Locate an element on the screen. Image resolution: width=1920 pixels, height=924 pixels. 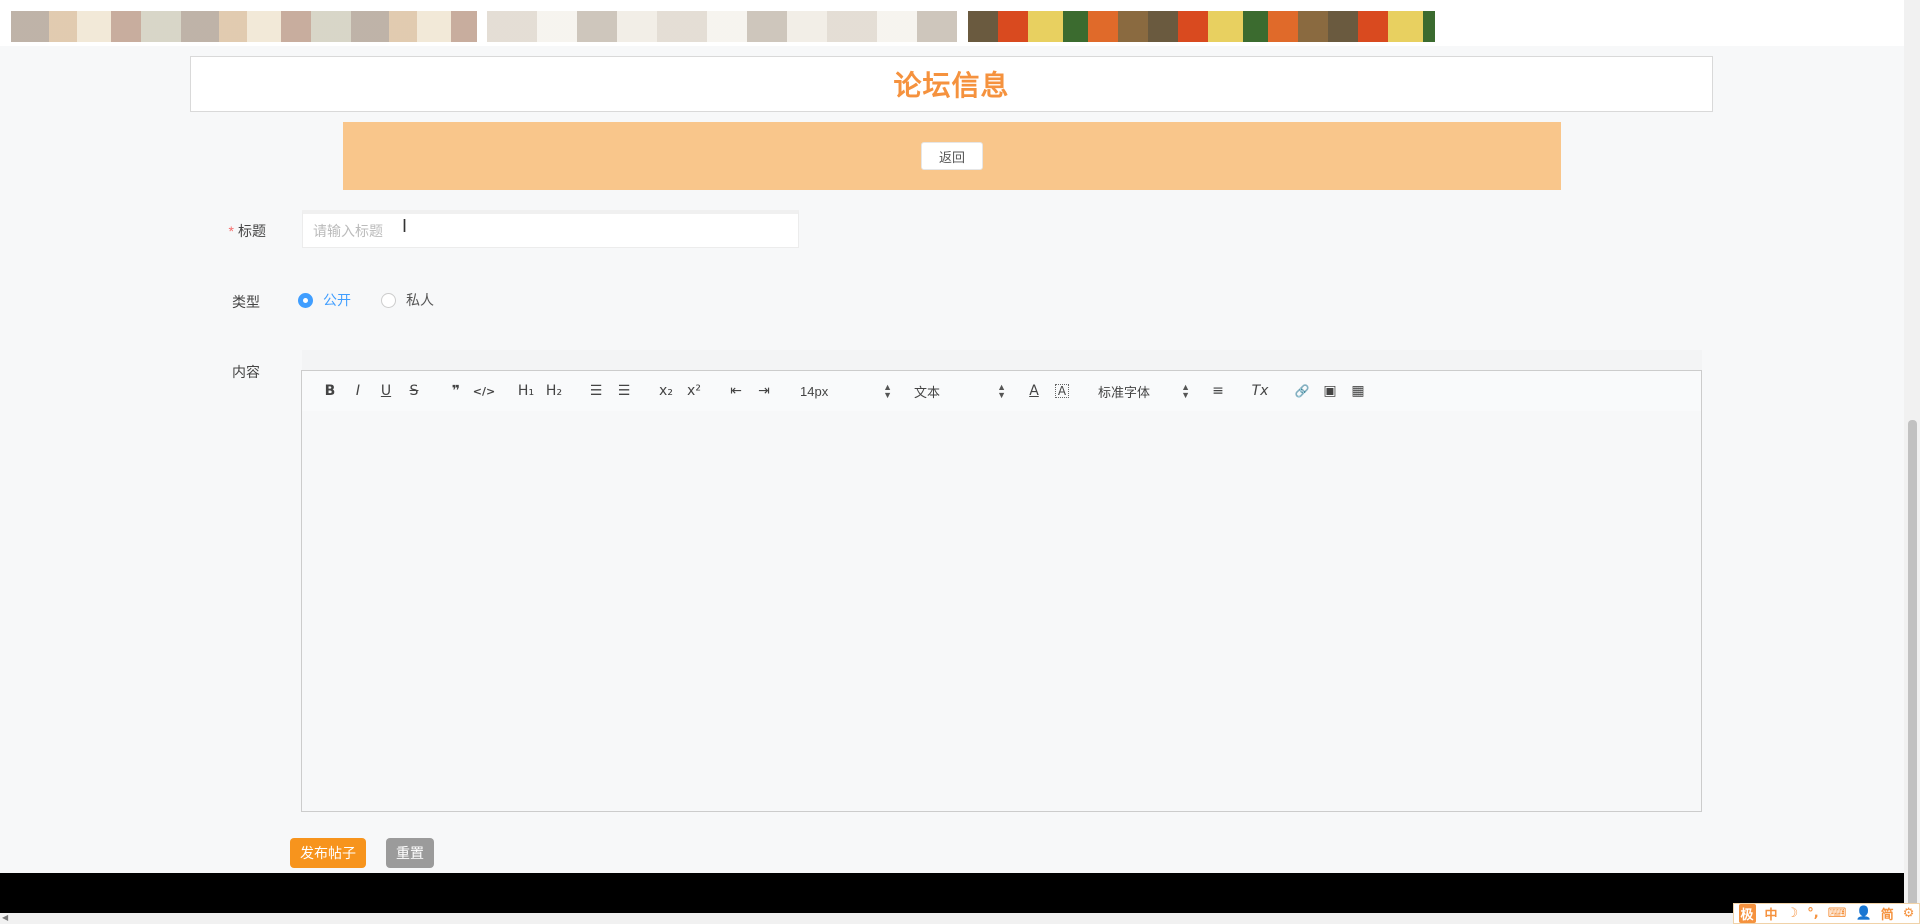
vertical-scrollbar is located at coordinates (1912, 456).